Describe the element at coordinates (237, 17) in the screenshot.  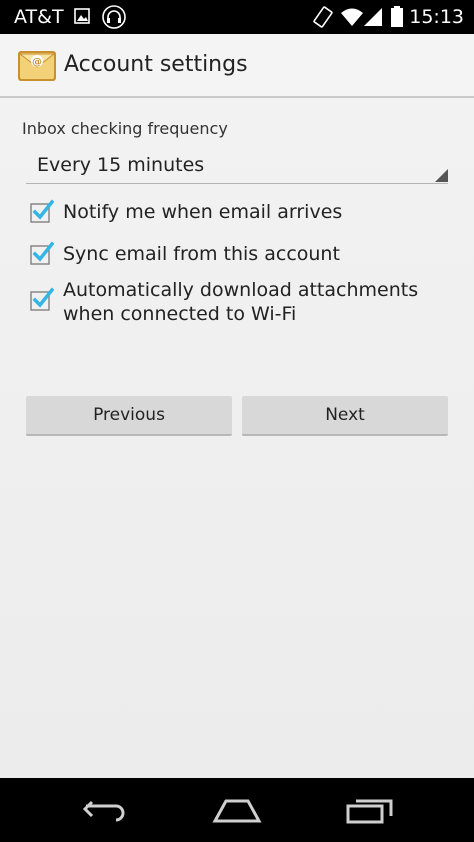
I see `status-bar: AT&T 15:13` at that location.